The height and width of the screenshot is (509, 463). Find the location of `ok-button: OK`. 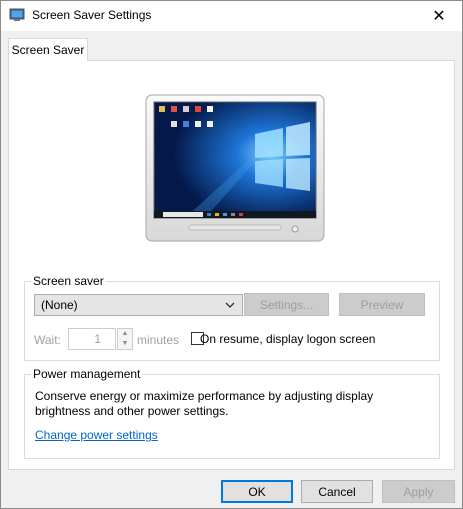

ok-button: OK is located at coordinates (257, 491).